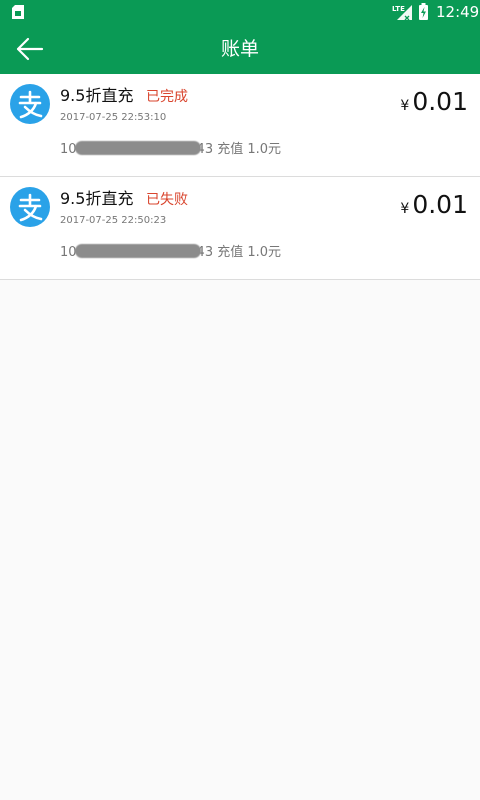  Describe the element at coordinates (167, 200) in the screenshot. I see `bill-status: 已失败` at that location.